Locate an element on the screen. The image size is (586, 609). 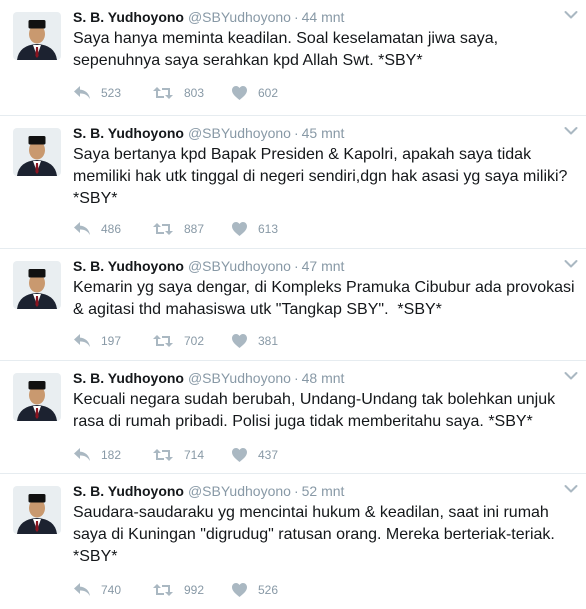
tweet-time: 48 mnt is located at coordinates (323, 378).